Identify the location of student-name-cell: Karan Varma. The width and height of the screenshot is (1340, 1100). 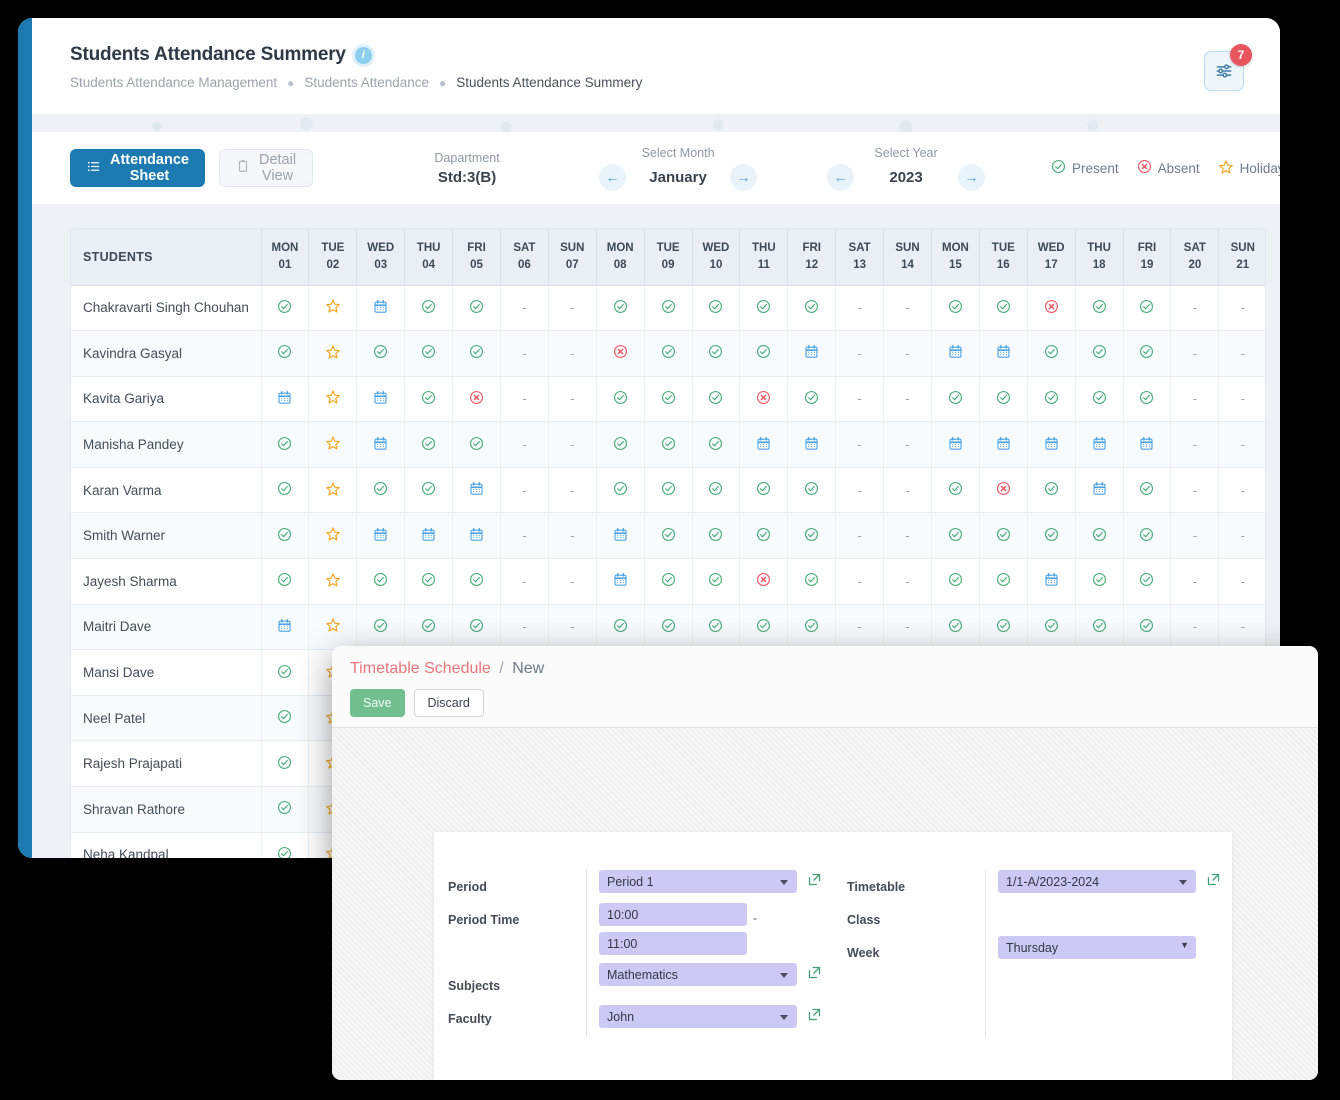
(166, 490).